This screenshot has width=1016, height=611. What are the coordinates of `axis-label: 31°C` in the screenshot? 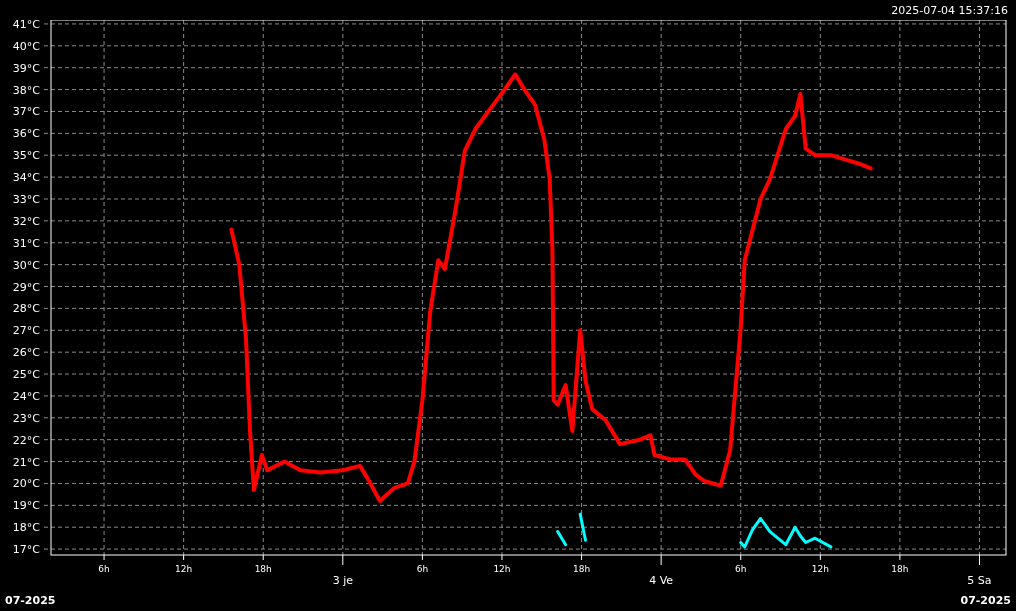 It's located at (26, 243).